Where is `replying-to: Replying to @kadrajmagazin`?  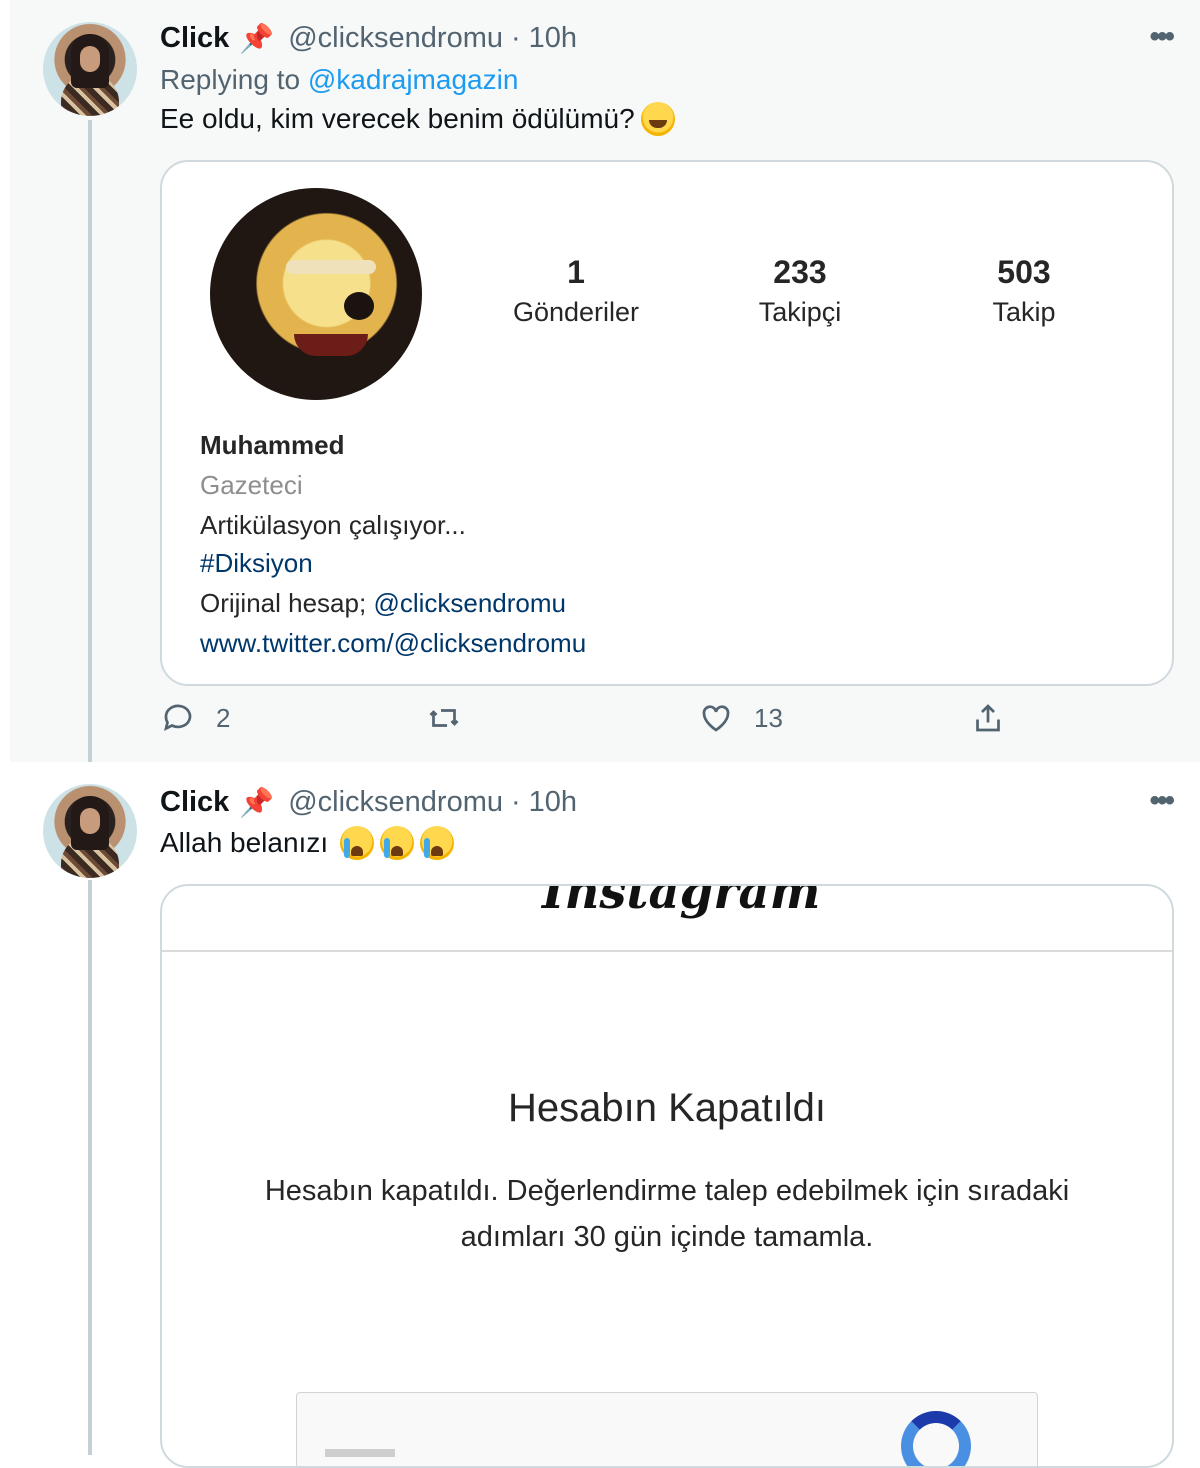 replying-to: Replying to @kadrajmagazin is located at coordinates (339, 80).